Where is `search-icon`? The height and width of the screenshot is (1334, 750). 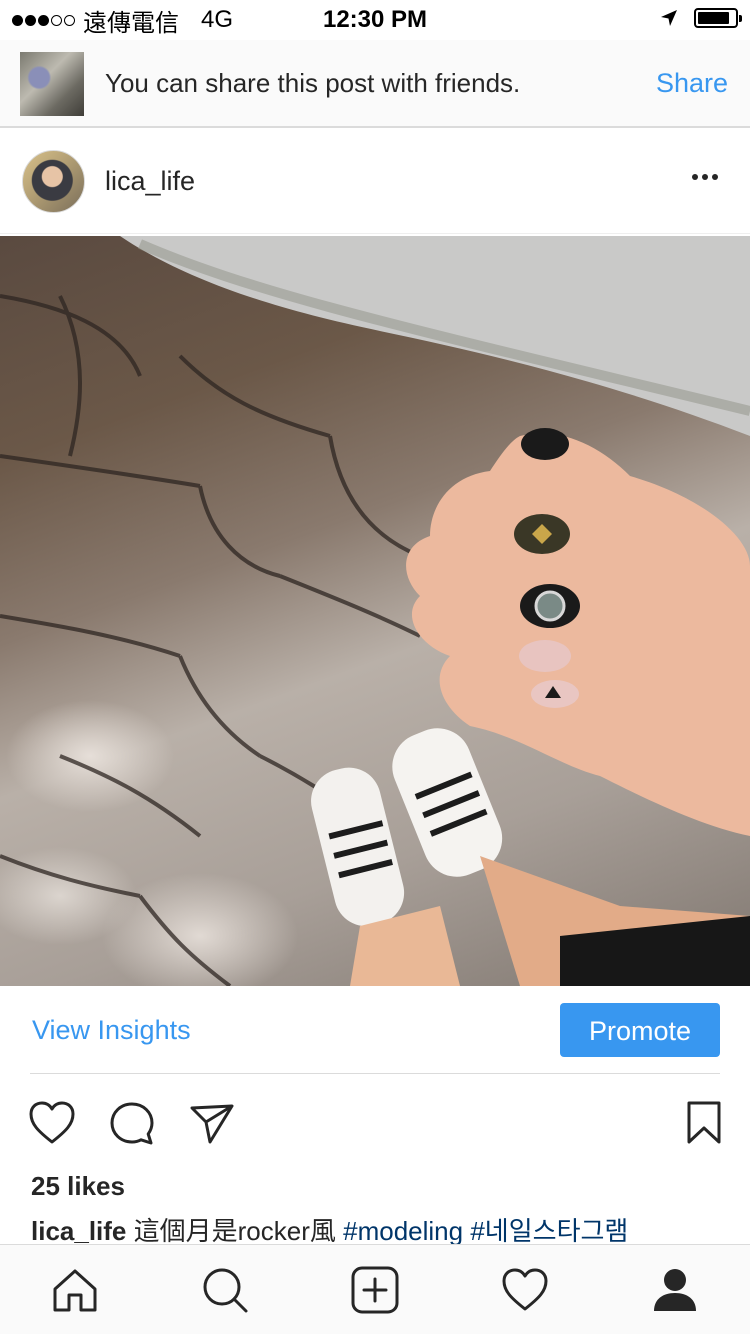 search-icon is located at coordinates (225, 1290).